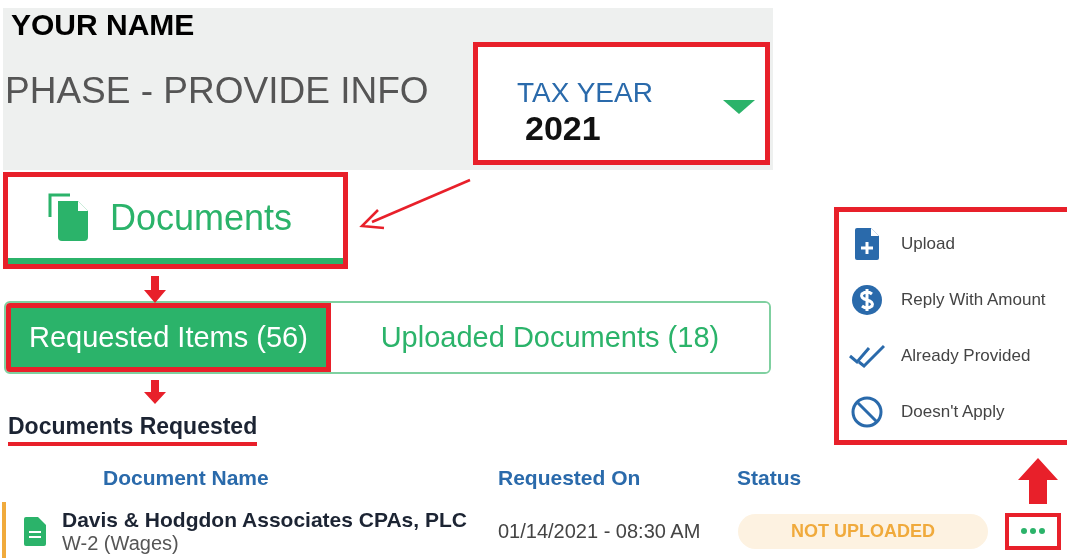  Describe the element at coordinates (121, 543) in the screenshot. I see `document-type: W-2 (Wages)` at that location.